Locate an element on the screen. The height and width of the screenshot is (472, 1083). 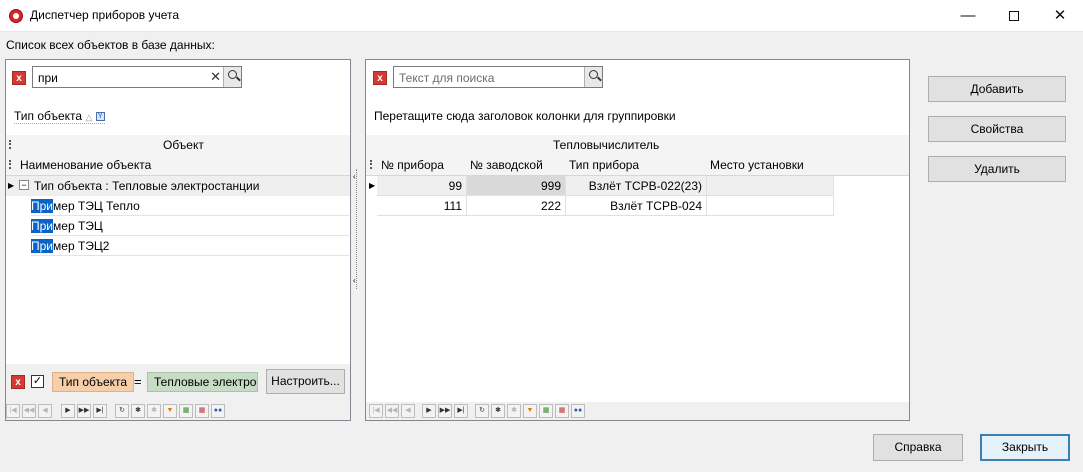
table-row: 99 999 Взлёт TCPB-022(23) is located at coordinates (605, 186).